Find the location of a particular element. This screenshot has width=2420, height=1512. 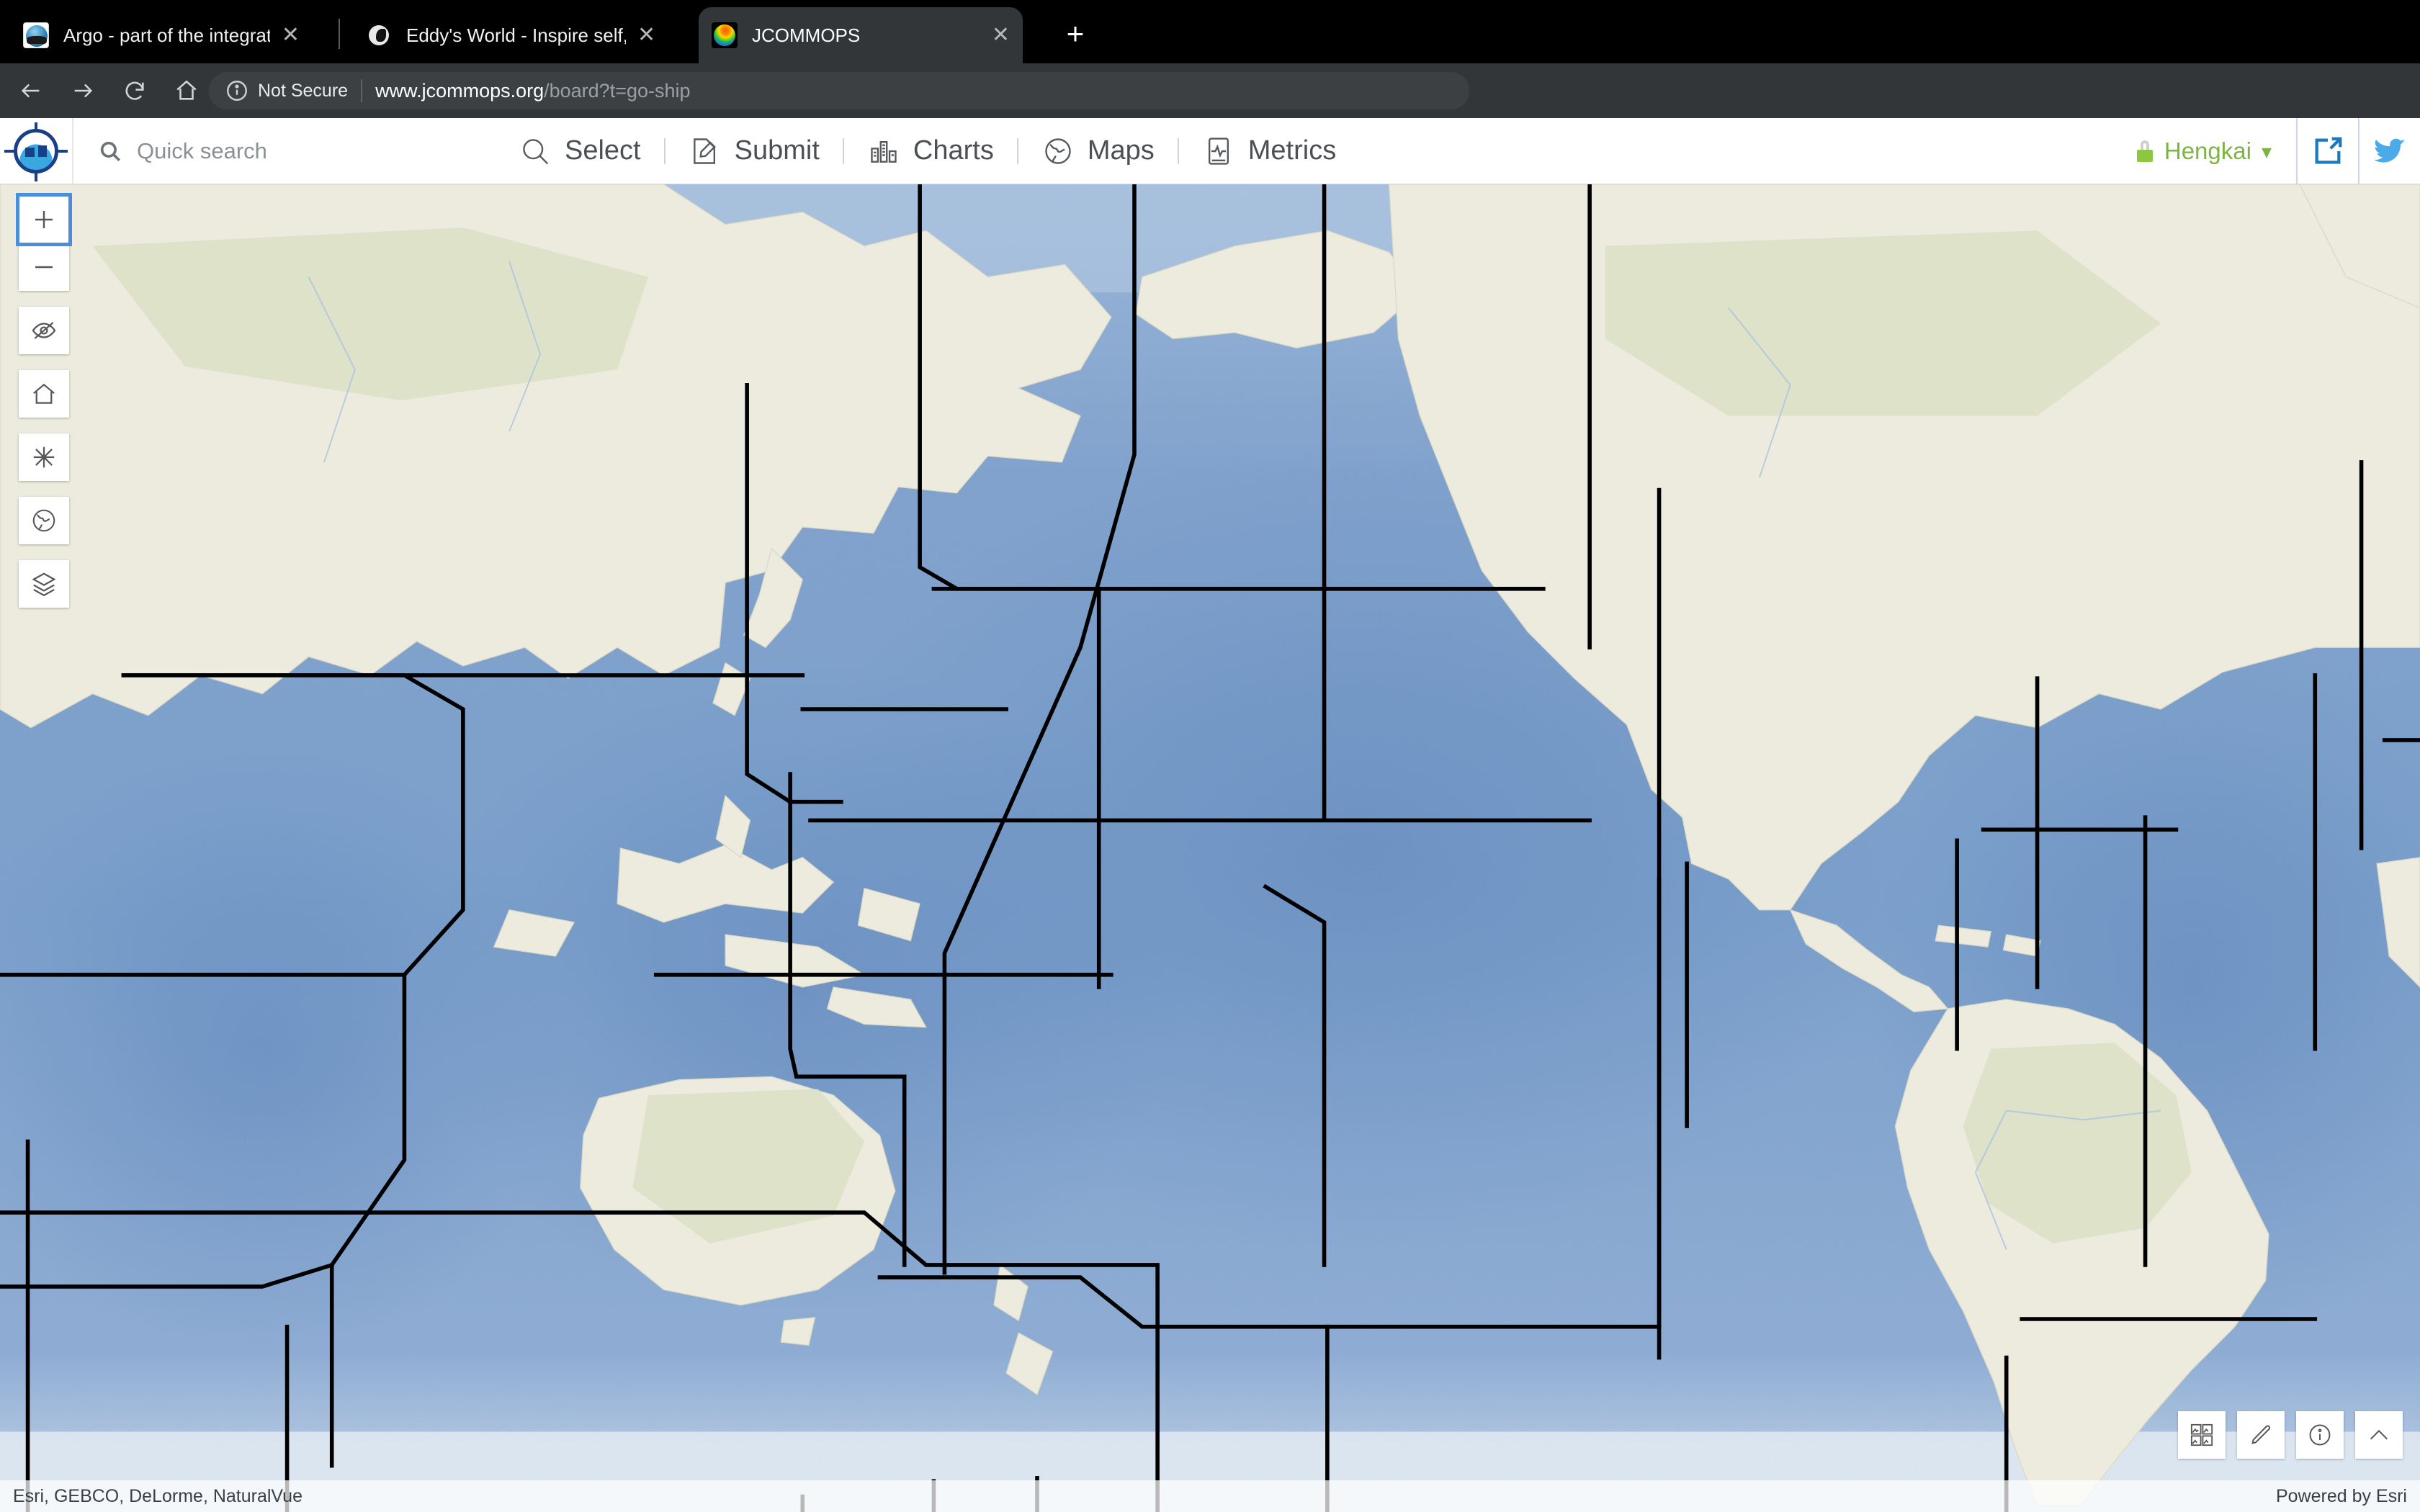

draw-edit-button is located at coordinates (2261, 1435).